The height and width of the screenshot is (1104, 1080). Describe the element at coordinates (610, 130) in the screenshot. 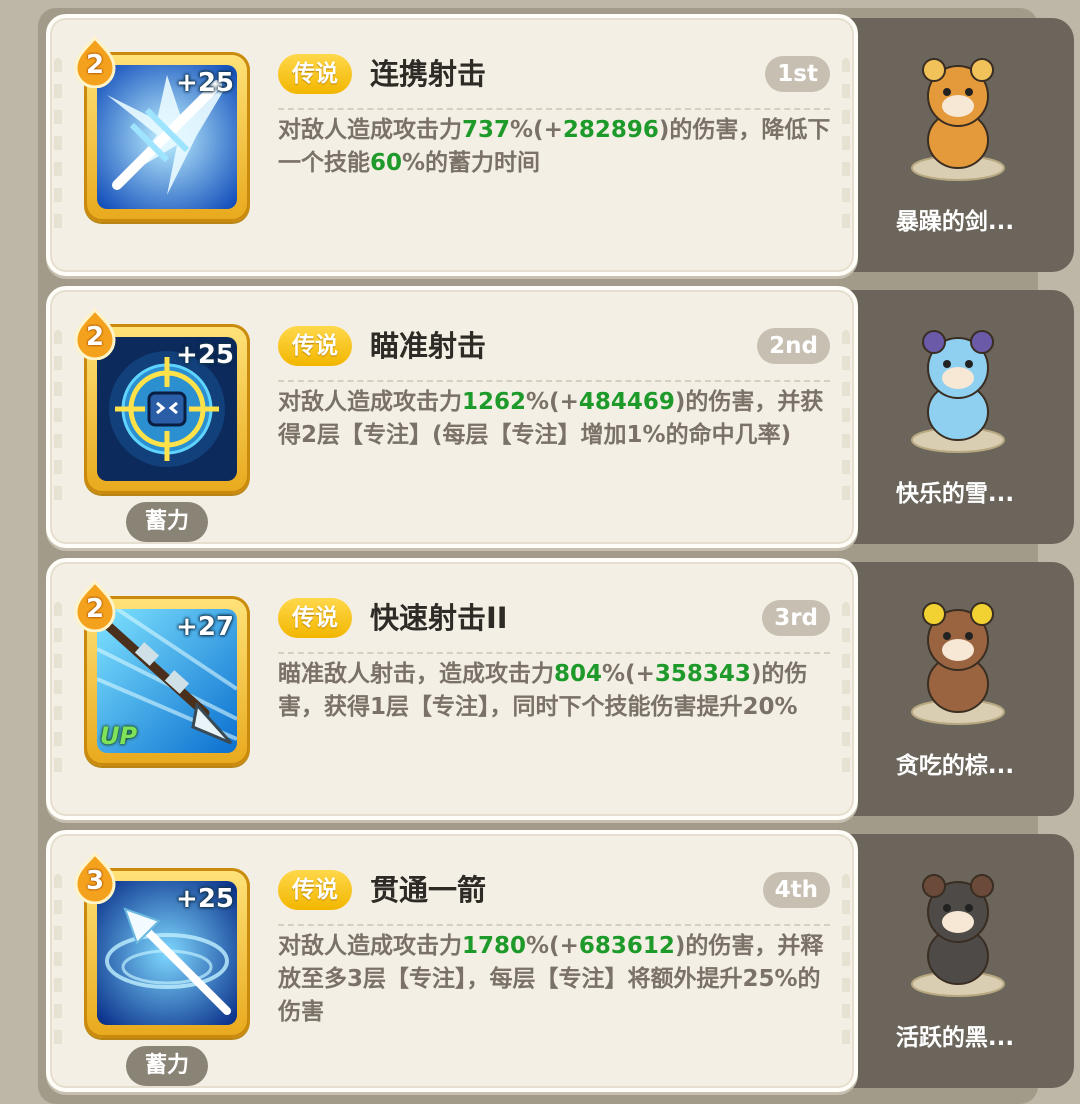

I see `desc-value: 282896` at that location.